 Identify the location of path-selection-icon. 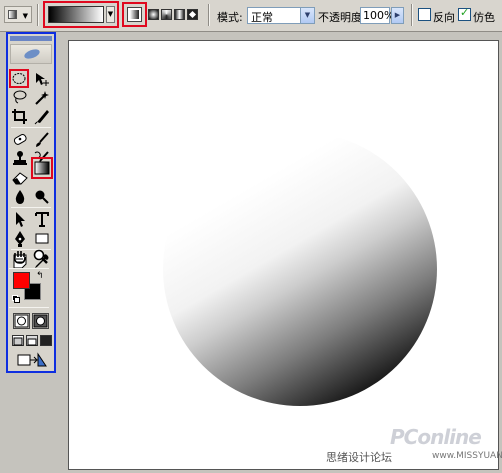
(20, 219).